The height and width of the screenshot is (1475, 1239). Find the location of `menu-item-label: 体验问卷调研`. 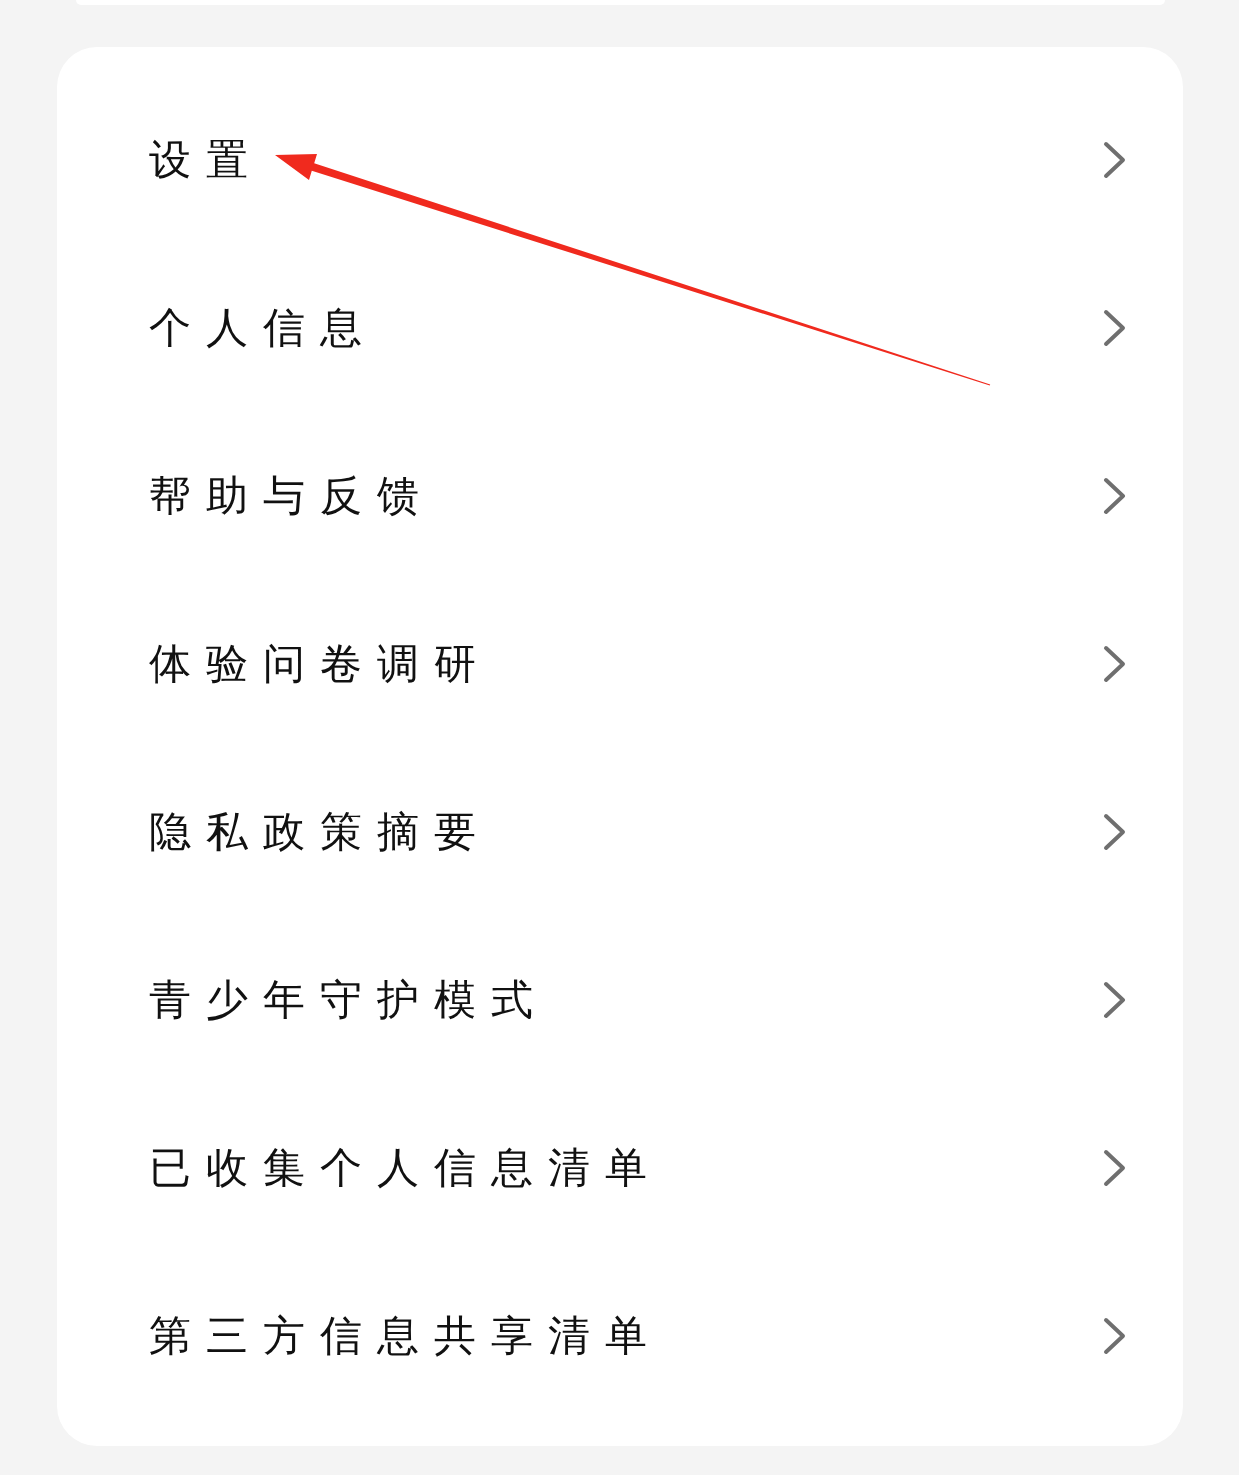

menu-item-label: 体验问卷调研 is located at coordinates (320, 664).